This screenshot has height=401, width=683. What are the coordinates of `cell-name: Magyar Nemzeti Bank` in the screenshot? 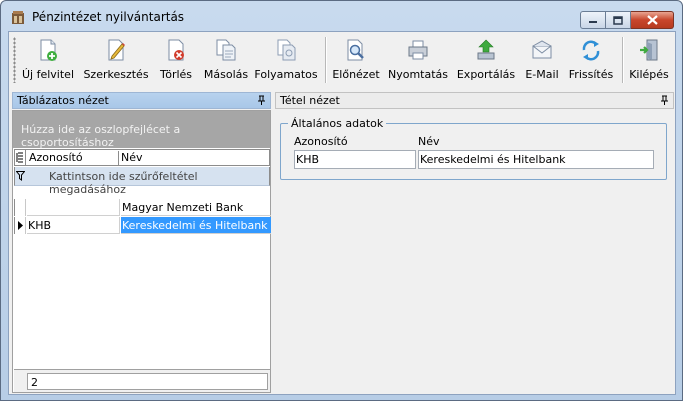 It's located at (196, 207).